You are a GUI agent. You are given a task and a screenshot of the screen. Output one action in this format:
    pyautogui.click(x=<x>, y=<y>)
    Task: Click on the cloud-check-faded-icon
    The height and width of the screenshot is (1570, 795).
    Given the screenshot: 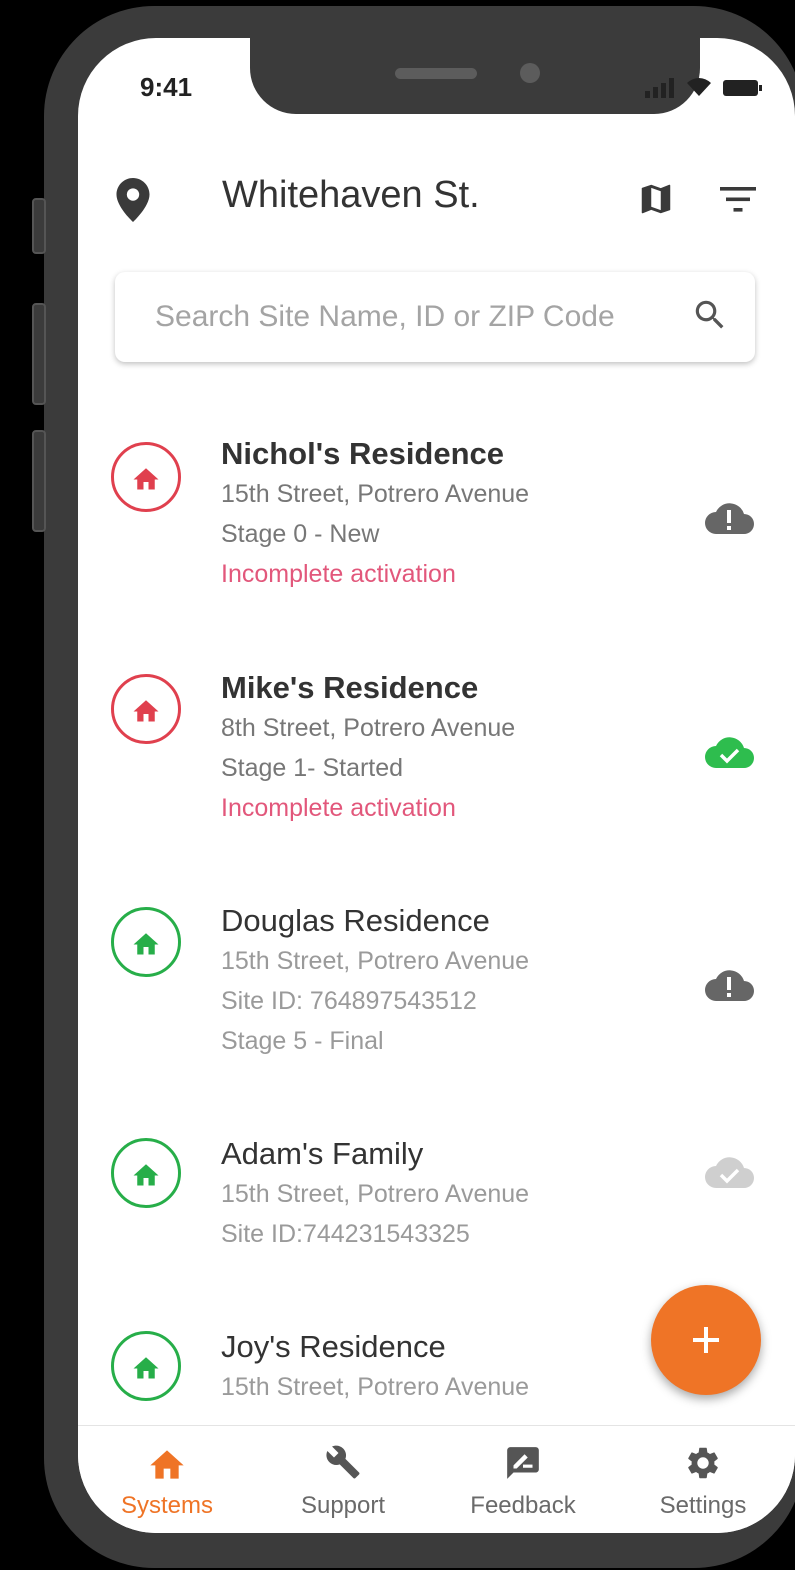 What is the action you would take?
    pyautogui.click(x=729, y=1172)
    